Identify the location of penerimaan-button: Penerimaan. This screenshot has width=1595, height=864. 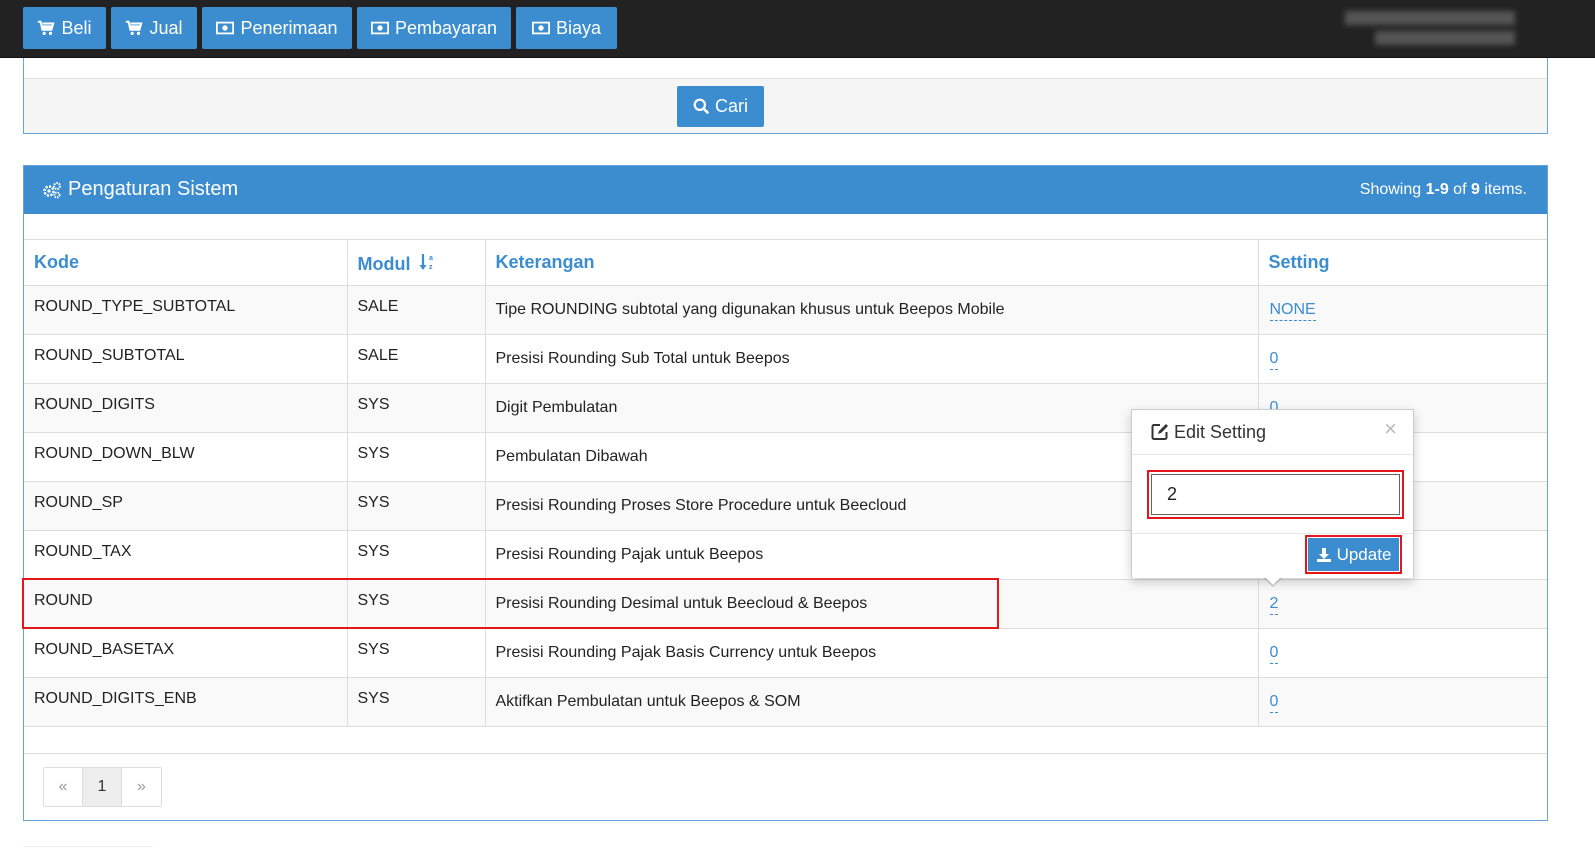
(277, 28).